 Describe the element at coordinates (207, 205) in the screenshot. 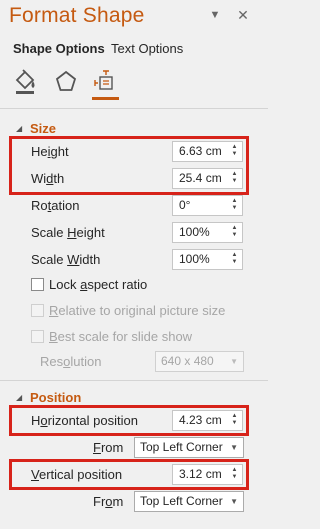

I see `rotation-spinner: 0° ▲ ▼` at that location.